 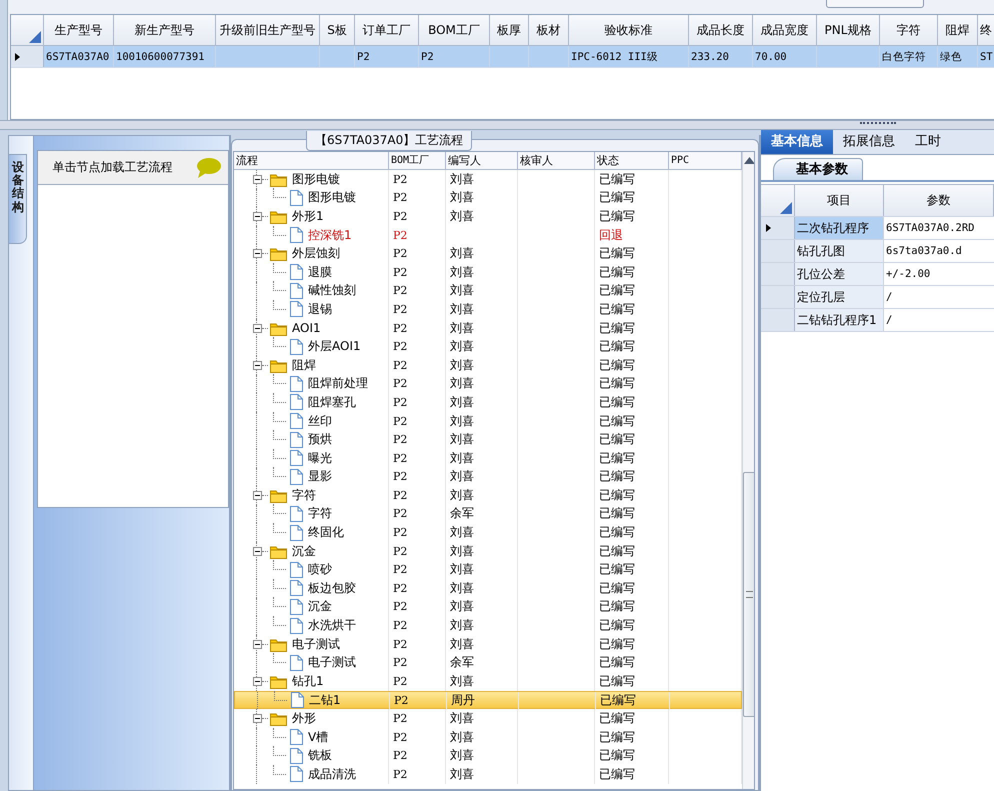 I want to click on tree-node-label: 铣板, so click(x=320, y=755).